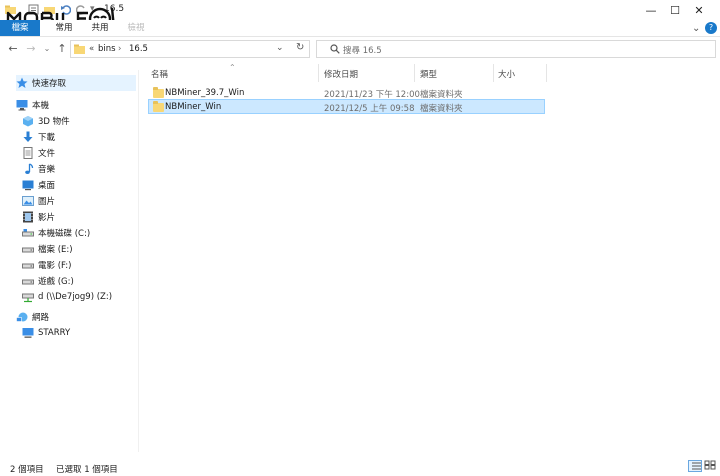  Describe the element at coordinates (232, 67) in the screenshot. I see `sort-arrow-icon: ⌃` at that location.